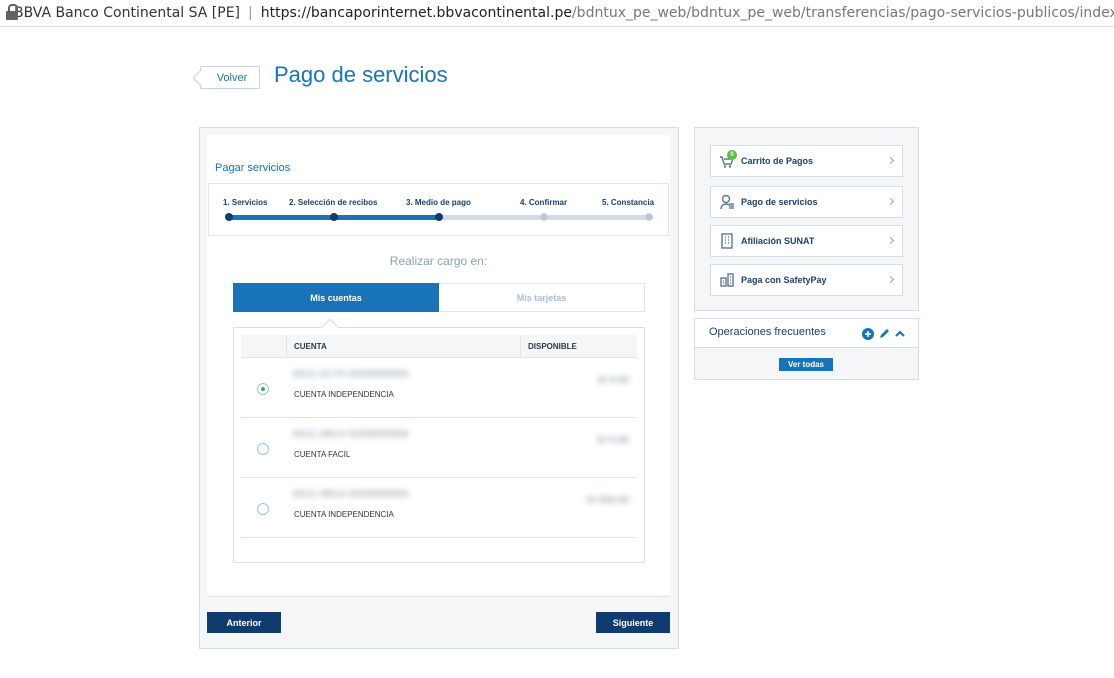 Image resolution: width=1114 pixels, height=678 pixels. Describe the element at coordinates (438, 261) in the screenshot. I see `charge-to-label: Realizar cargo en:` at that location.